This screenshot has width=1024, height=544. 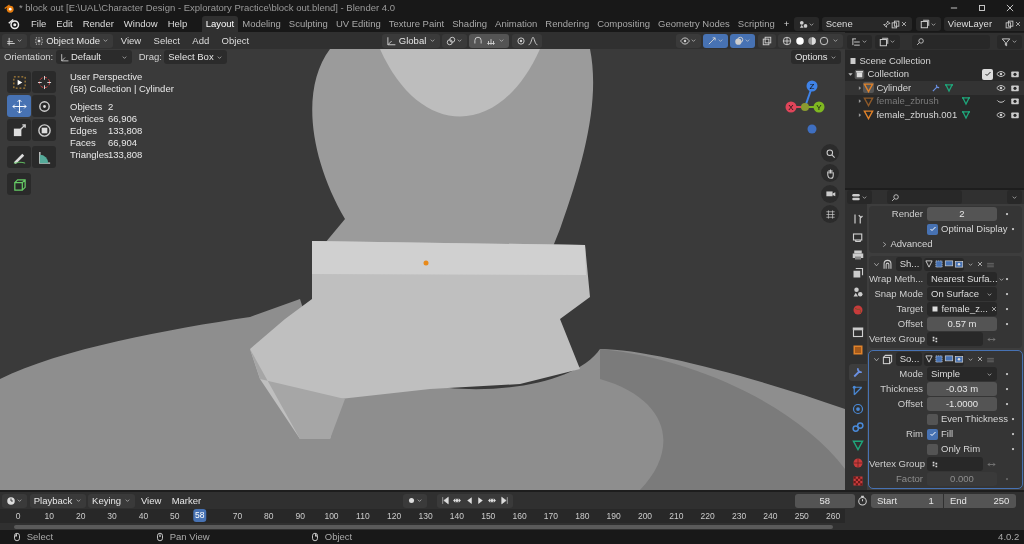 What do you see at coordinates (694, 24) in the screenshot?
I see `workspace-tab: Geometry Nodes` at bounding box center [694, 24].